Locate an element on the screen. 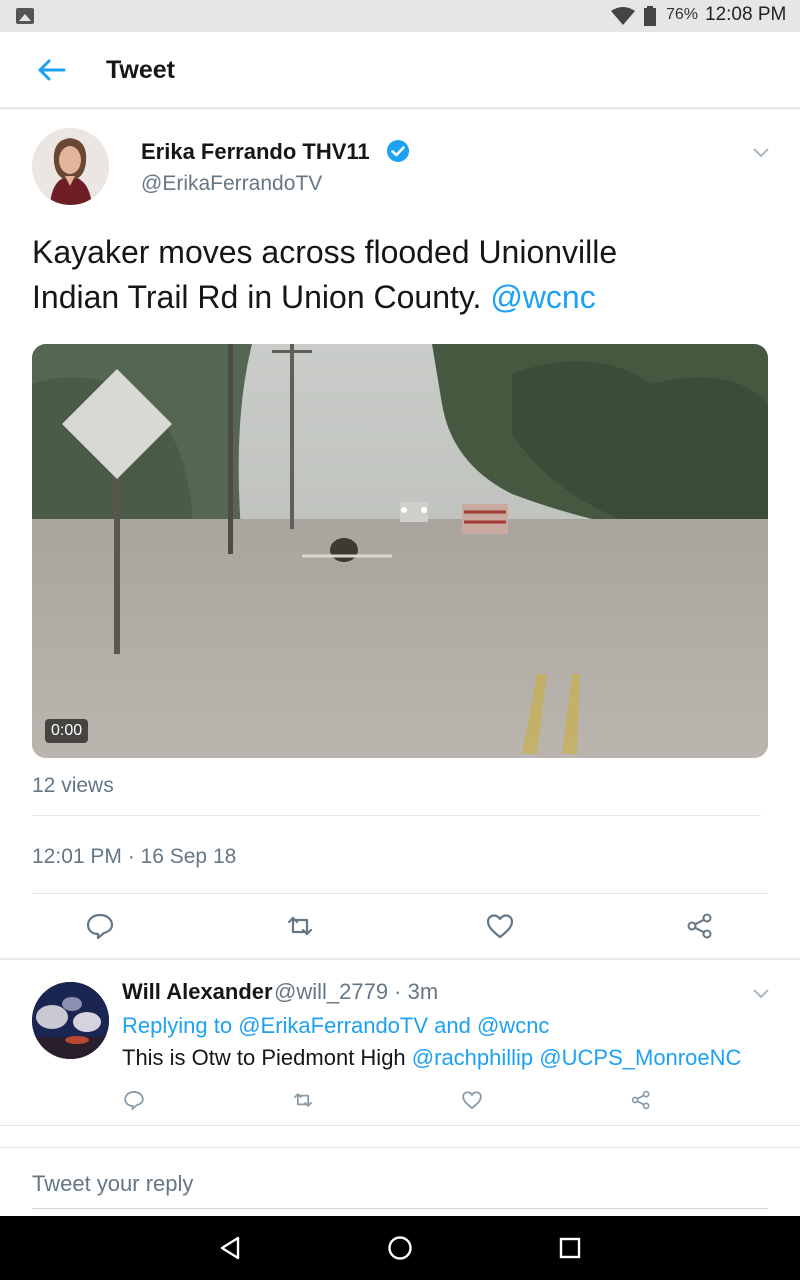 The width and height of the screenshot is (800, 1280). reply-author-name: Will Alexander is located at coordinates (197, 992).